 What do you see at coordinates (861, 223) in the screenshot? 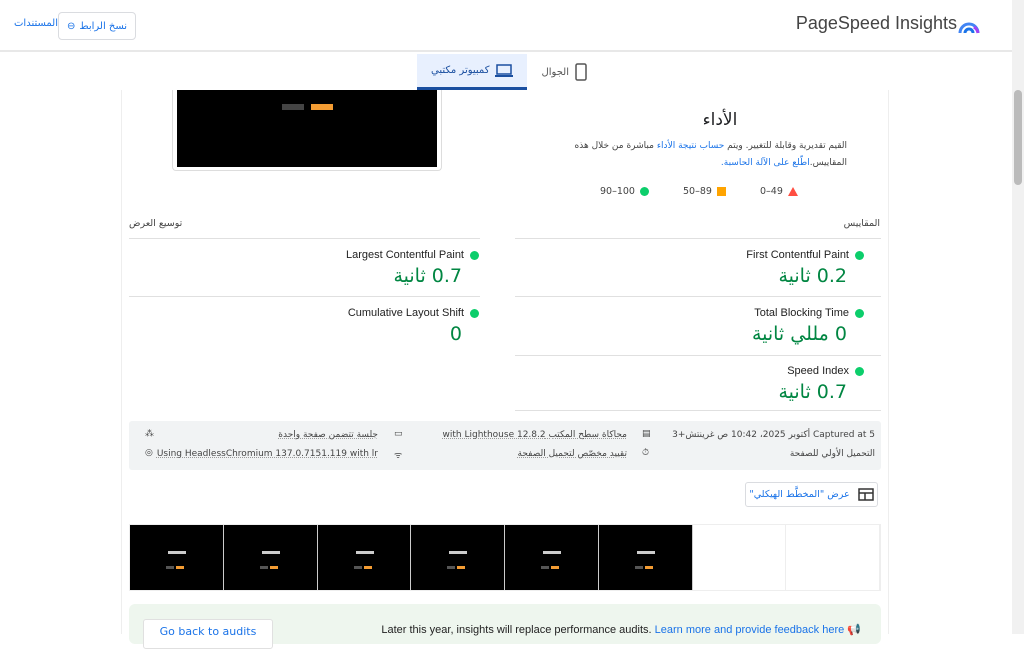
I see `metrics-label: المقاييس` at bounding box center [861, 223].